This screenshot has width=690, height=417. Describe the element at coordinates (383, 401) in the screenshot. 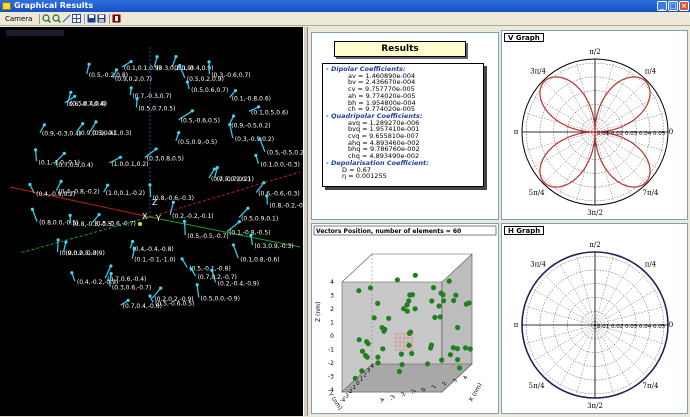

I see `x-tick-label: -4` at that location.